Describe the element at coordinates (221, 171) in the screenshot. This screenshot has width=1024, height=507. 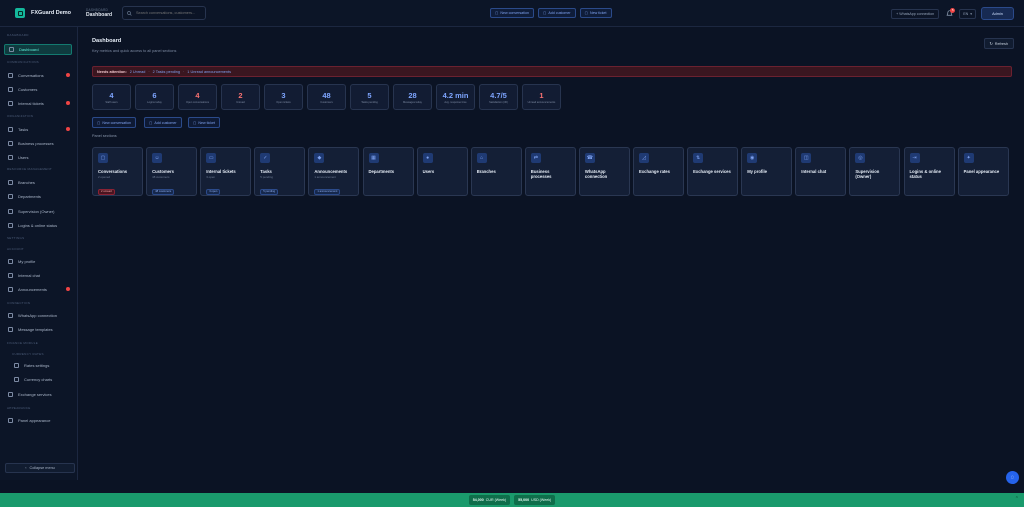
I see `card-title: Internal tickets` at that location.